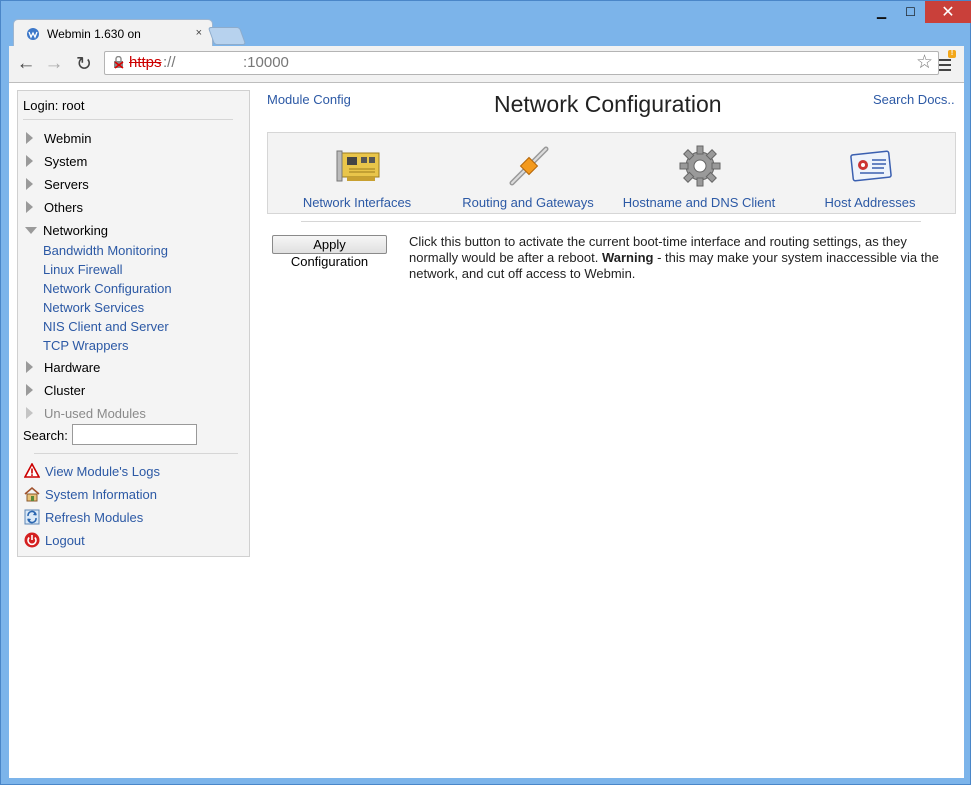  I want to click on category-networking: Networking, so click(67, 230).